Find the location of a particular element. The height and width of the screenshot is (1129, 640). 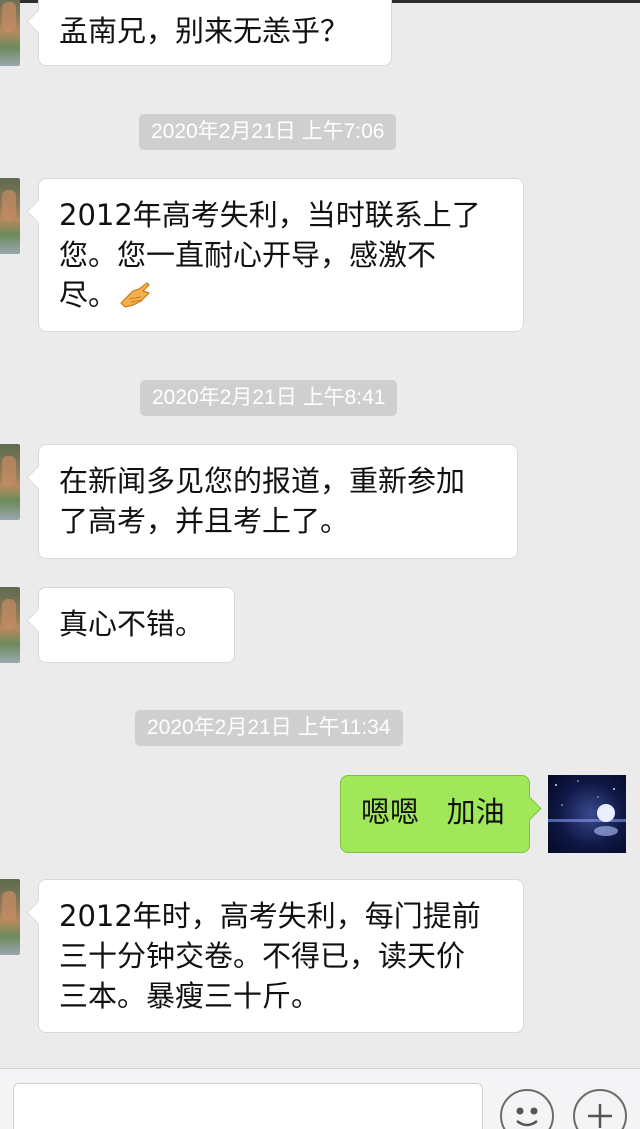

incoming-message: 2012年高考失利，当时联系上了 您。您一直耐心开导，感激不 尽。 is located at coordinates (281, 255).